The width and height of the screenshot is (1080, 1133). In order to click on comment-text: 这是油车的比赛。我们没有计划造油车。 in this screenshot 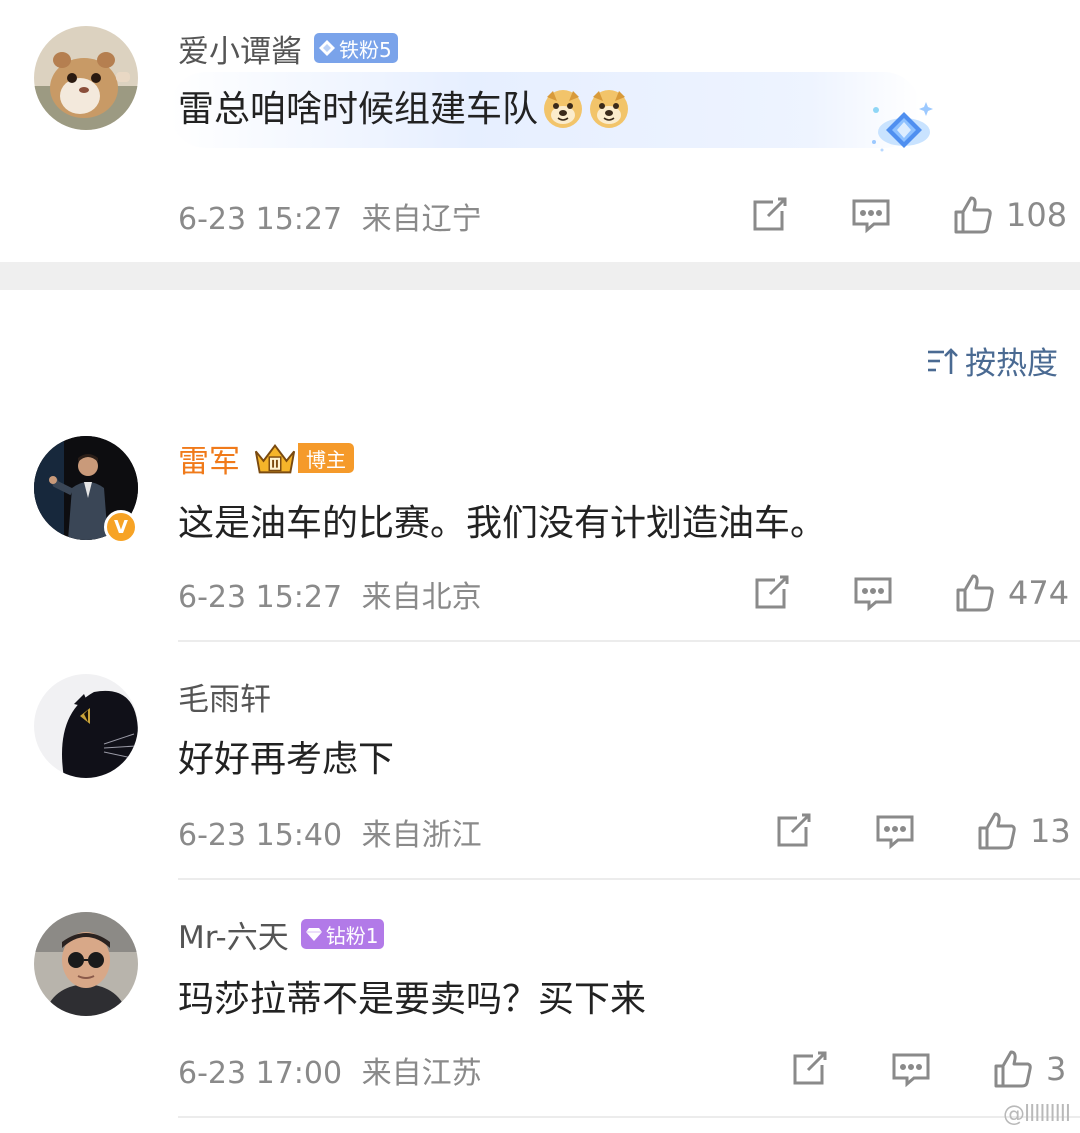, I will do `click(502, 523)`.